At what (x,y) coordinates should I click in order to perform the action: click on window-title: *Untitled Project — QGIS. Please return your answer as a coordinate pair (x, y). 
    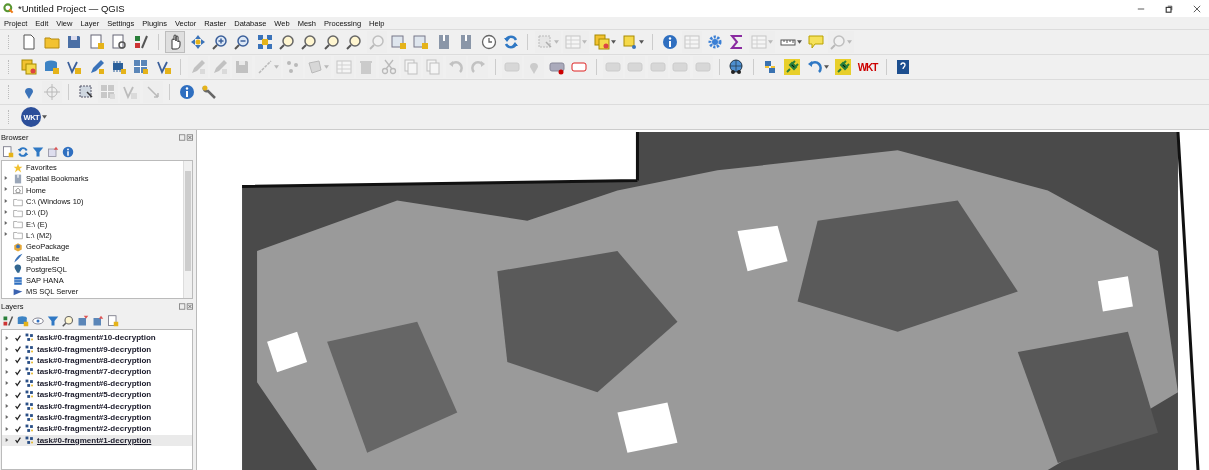
    Looking at the image, I should click on (71, 8).